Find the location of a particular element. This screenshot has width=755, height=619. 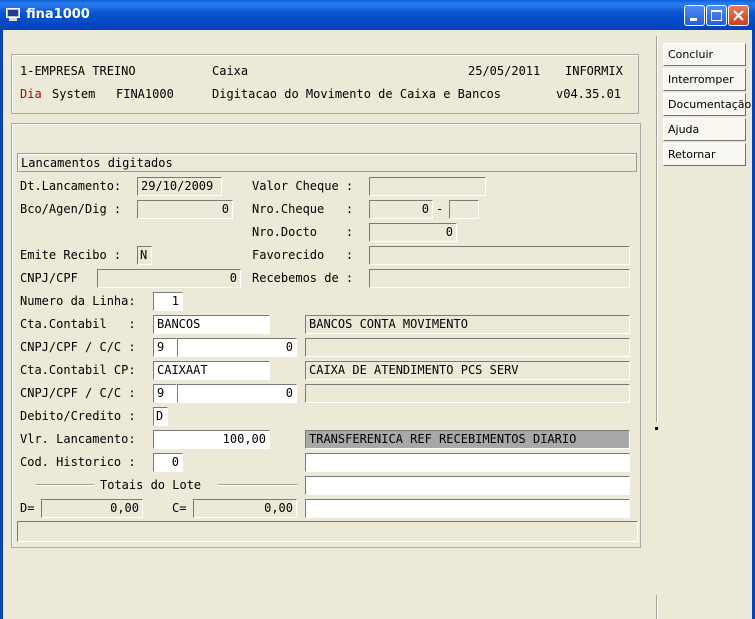

totais-rule-right is located at coordinates (258, 484).